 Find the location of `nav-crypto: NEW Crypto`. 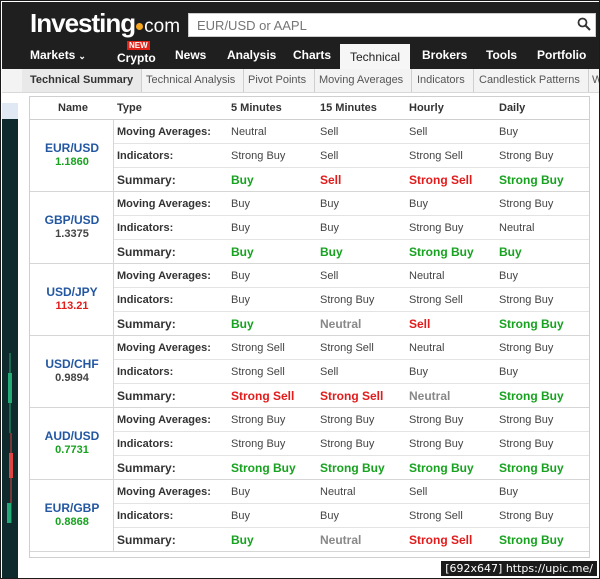

nav-crypto: NEW Crypto is located at coordinates (137, 55).